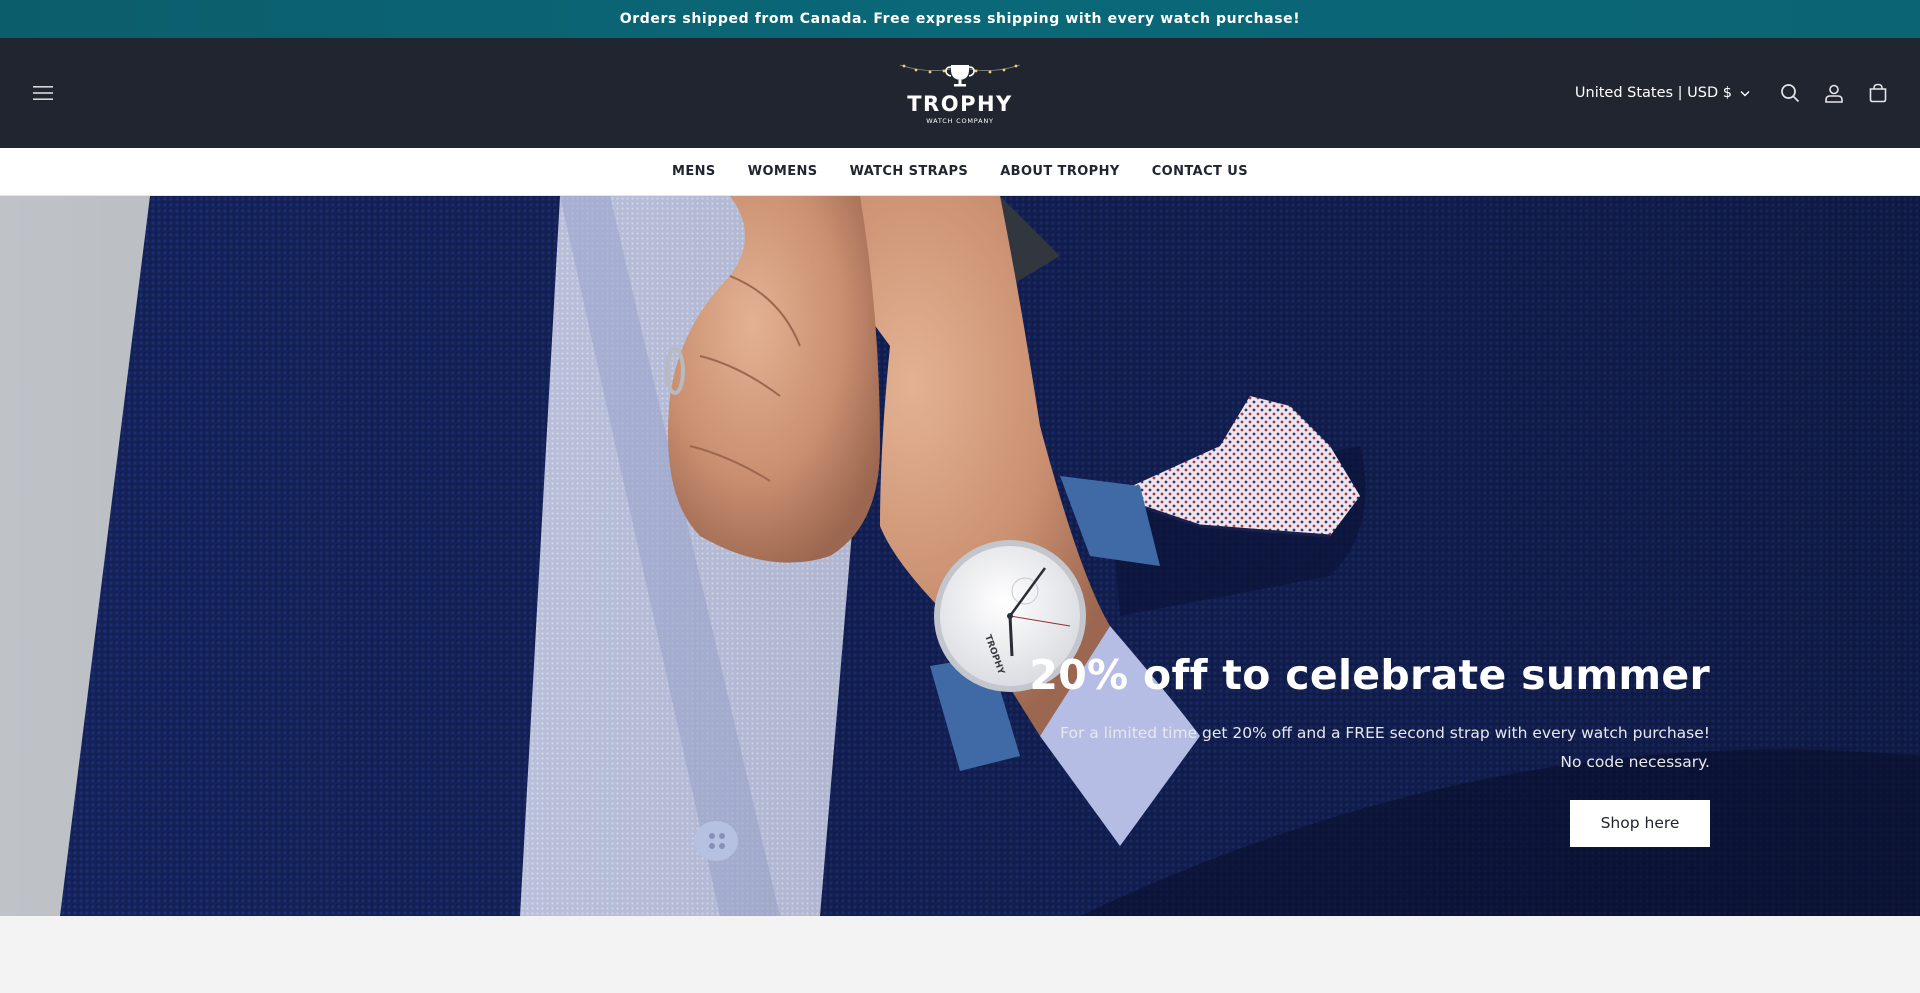 Image resolution: width=1920 pixels, height=993 pixels. What do you see at coordinates (960, 76) in the screenshot?
I see `trophy-icon` at bounding box center [960, 76].